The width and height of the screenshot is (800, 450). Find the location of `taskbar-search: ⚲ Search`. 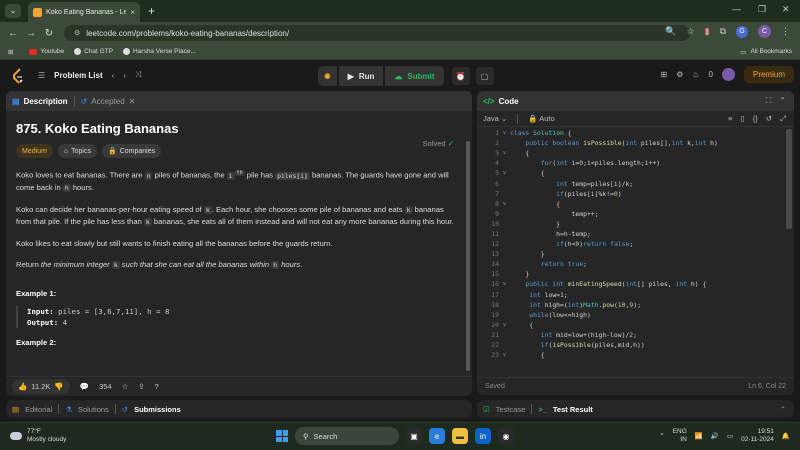

taskbar-search: ⚲ Search is located at coordinates (347, 436).